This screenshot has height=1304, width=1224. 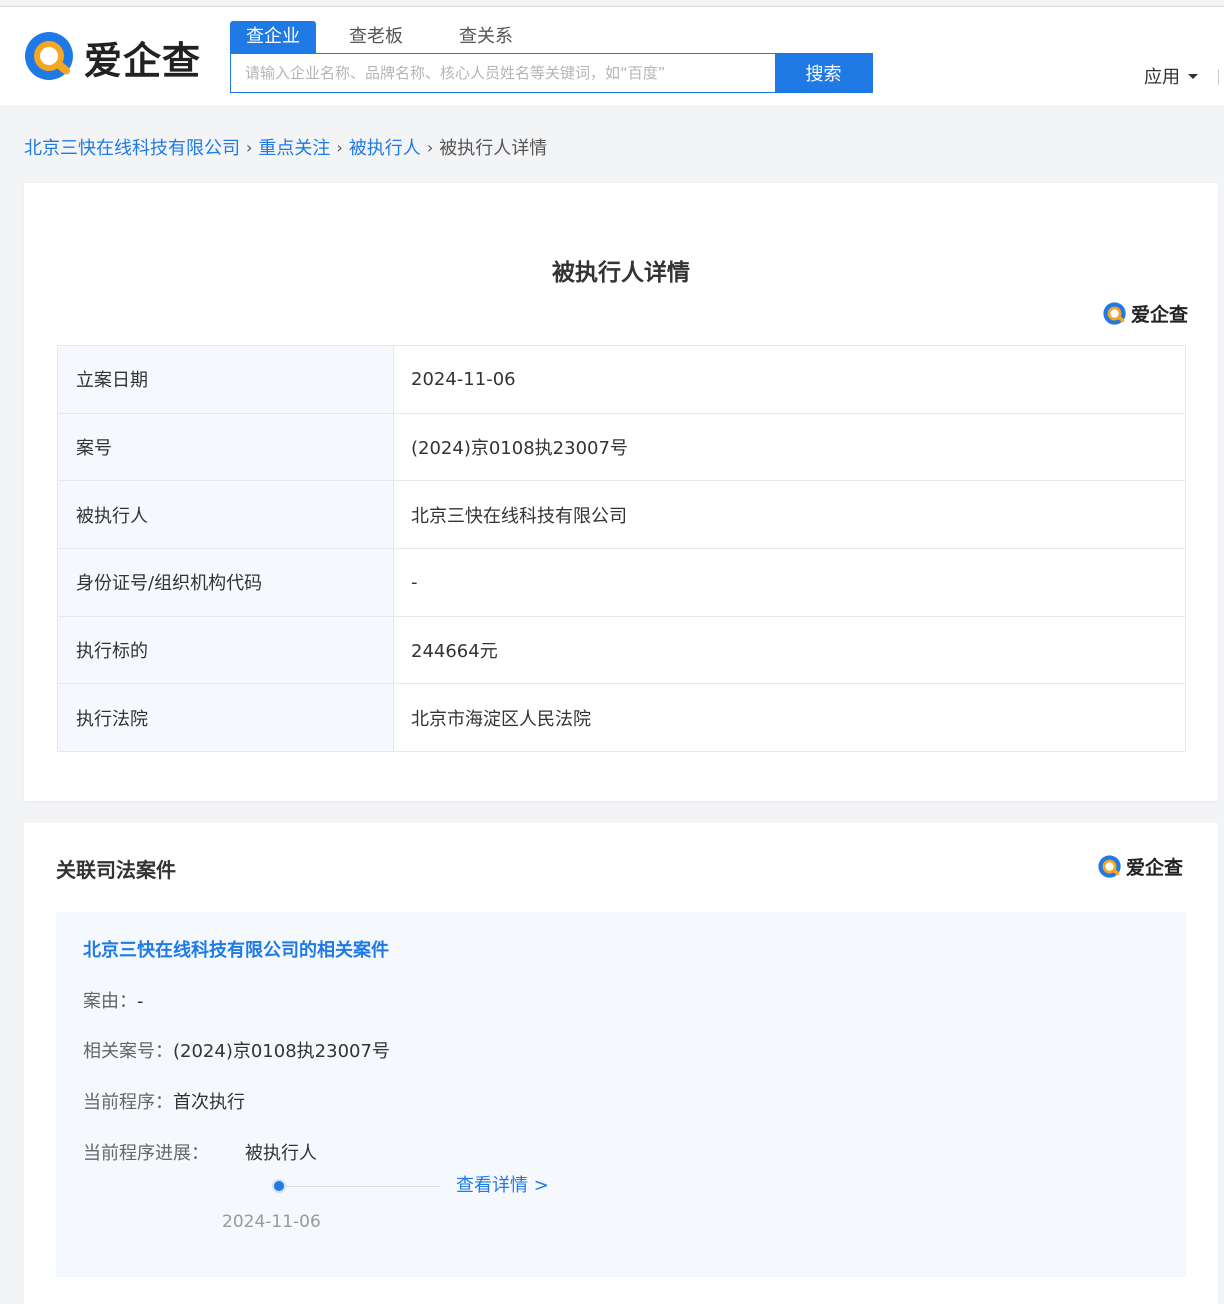 I want to click on site-header: 爱企查 查企业 查老板 查关系 搜索 应用, so click(x=612, y=57).